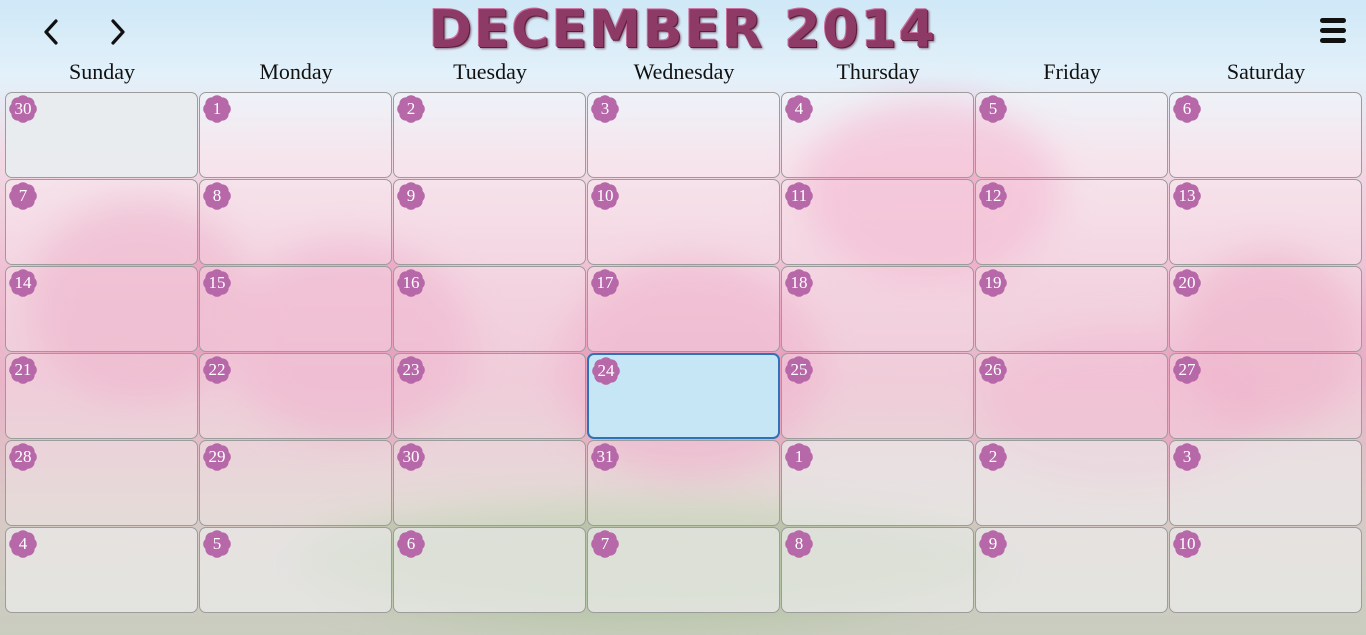 Image resolution: width=1366 pixels, height=635 pixels. I want to click on day-cell: 19, so click(1071, 309).